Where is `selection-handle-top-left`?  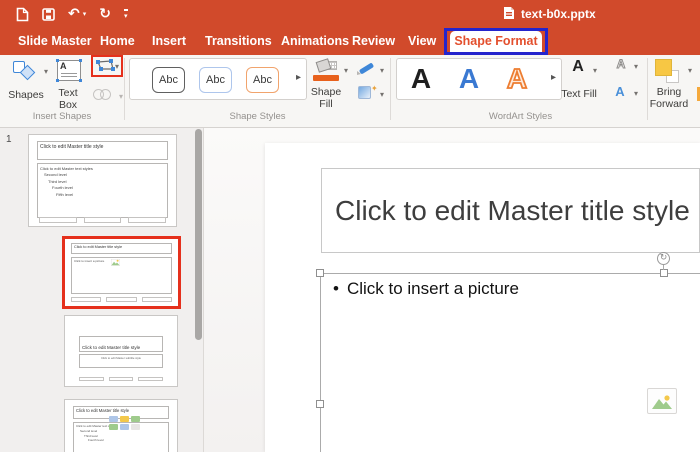
selection-handle-top-left is located at coordinates (320, 273).